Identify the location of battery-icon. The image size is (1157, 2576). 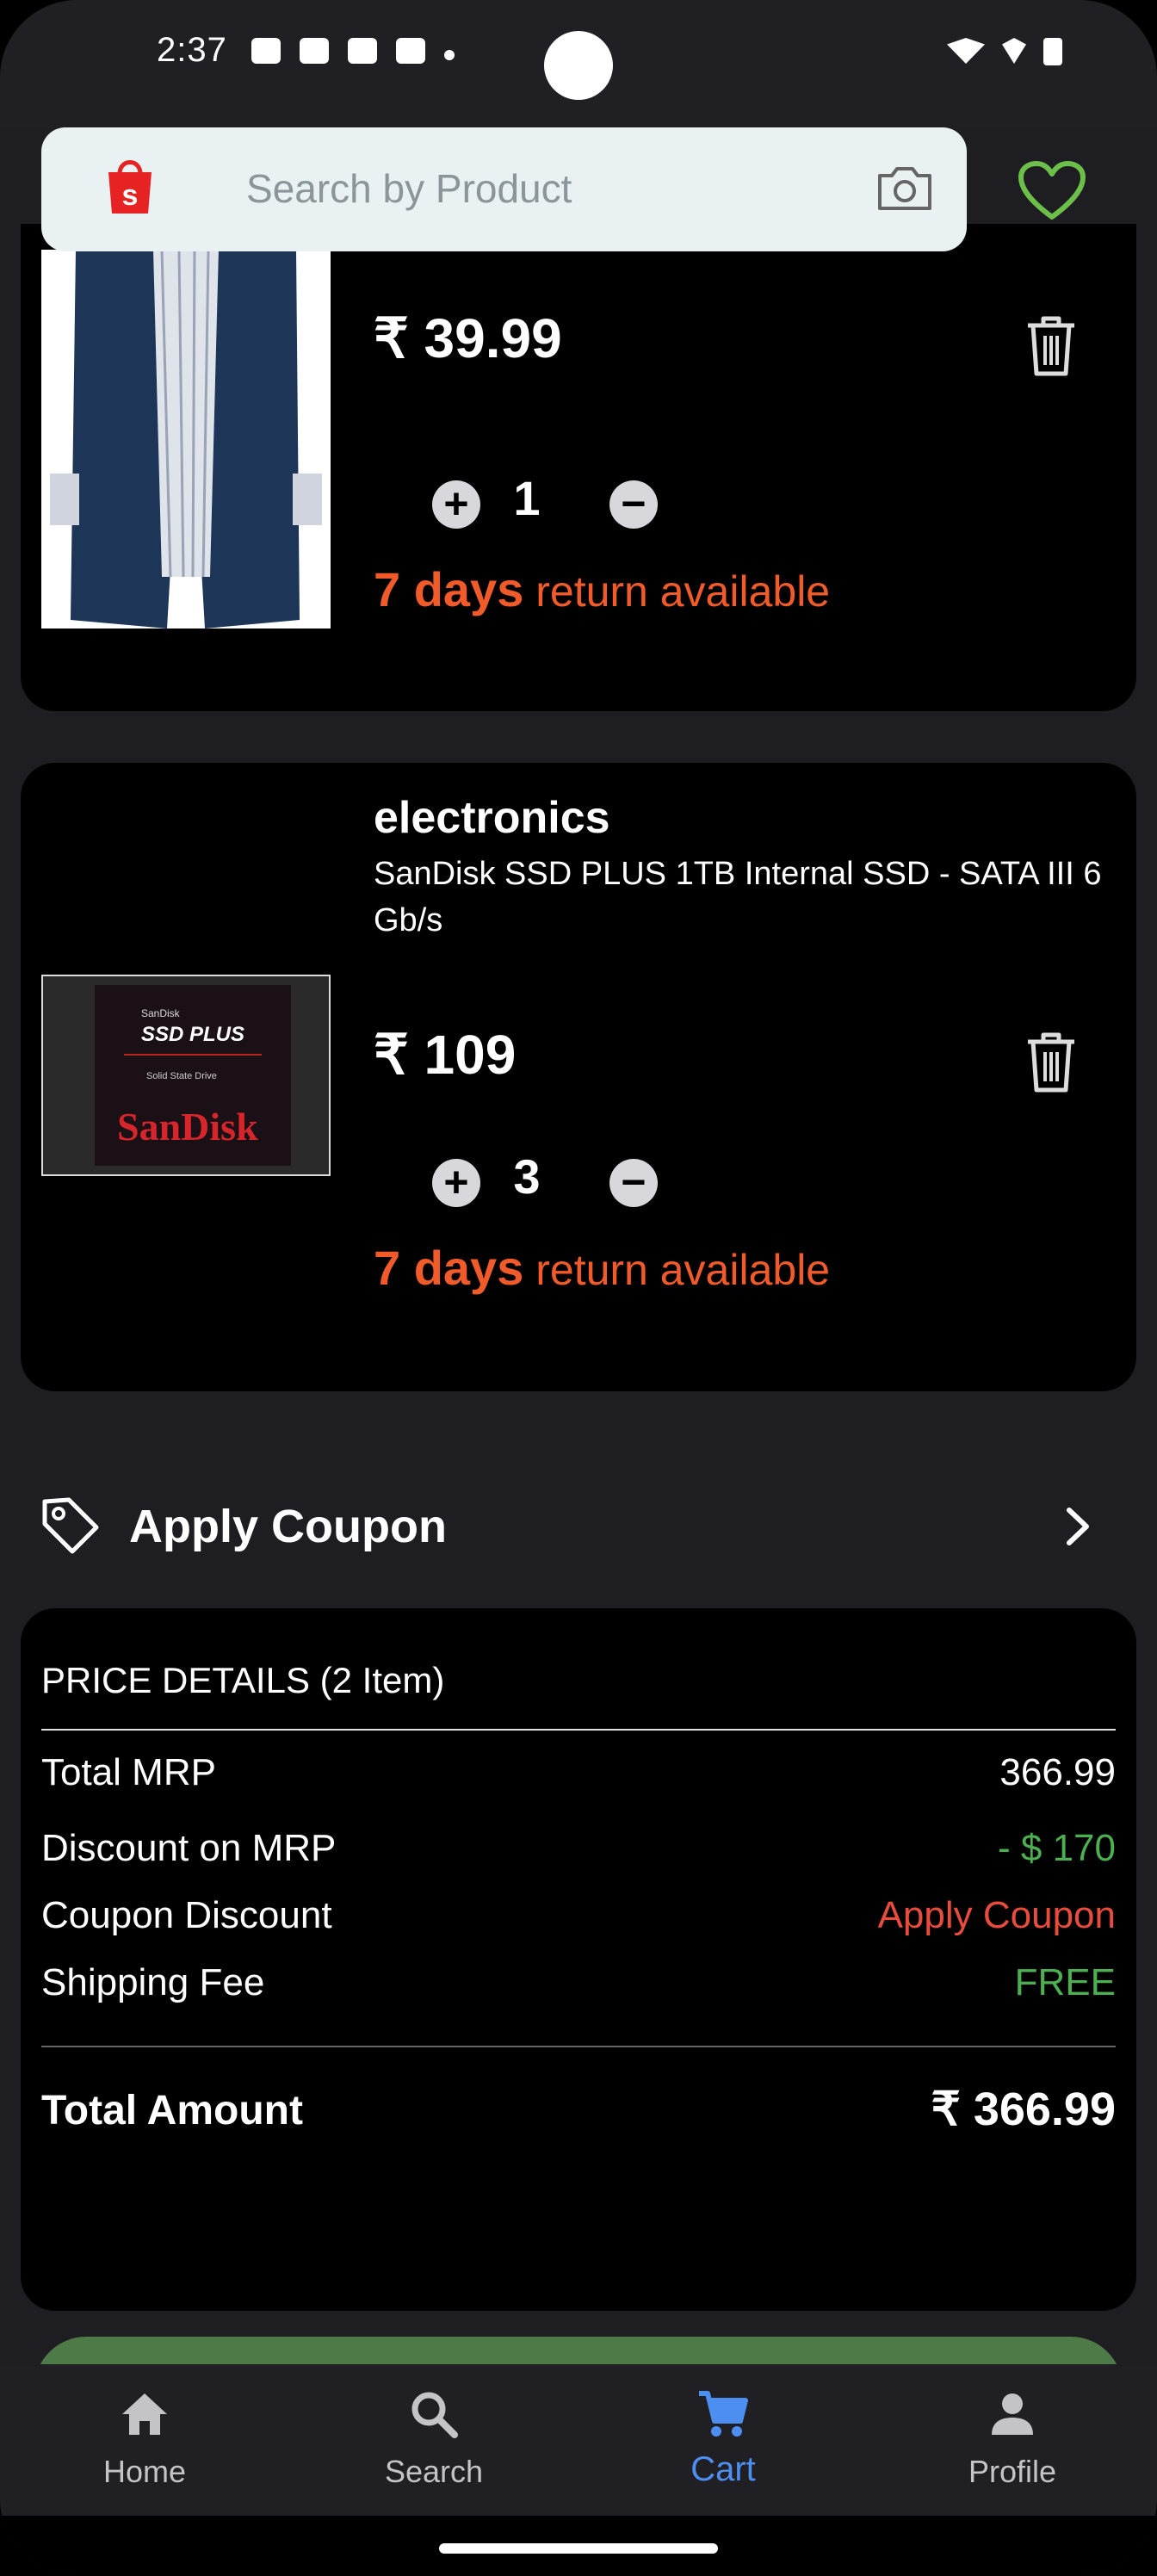
(1053, 52).